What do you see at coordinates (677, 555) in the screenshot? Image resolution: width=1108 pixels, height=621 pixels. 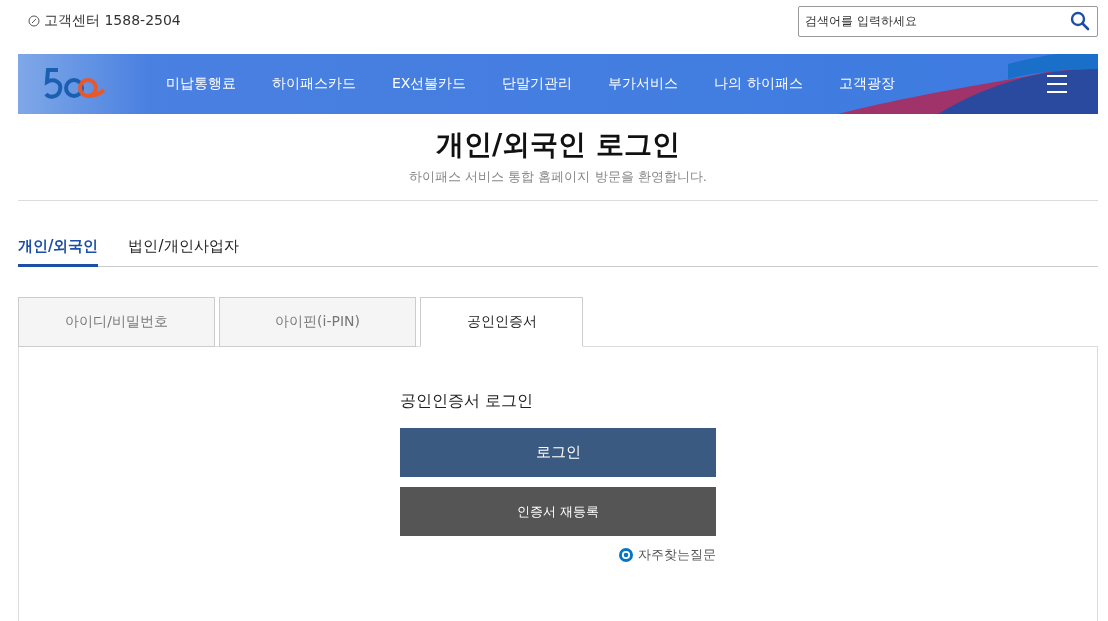 I see `faq-link: 자주찾는질문` at bounding box center [677, 555].